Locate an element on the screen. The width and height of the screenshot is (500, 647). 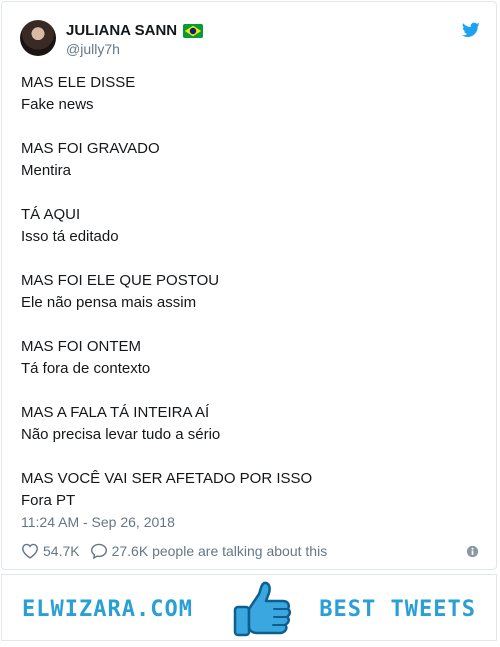
like-count: 54.7K is located at coordinates (61, 551).